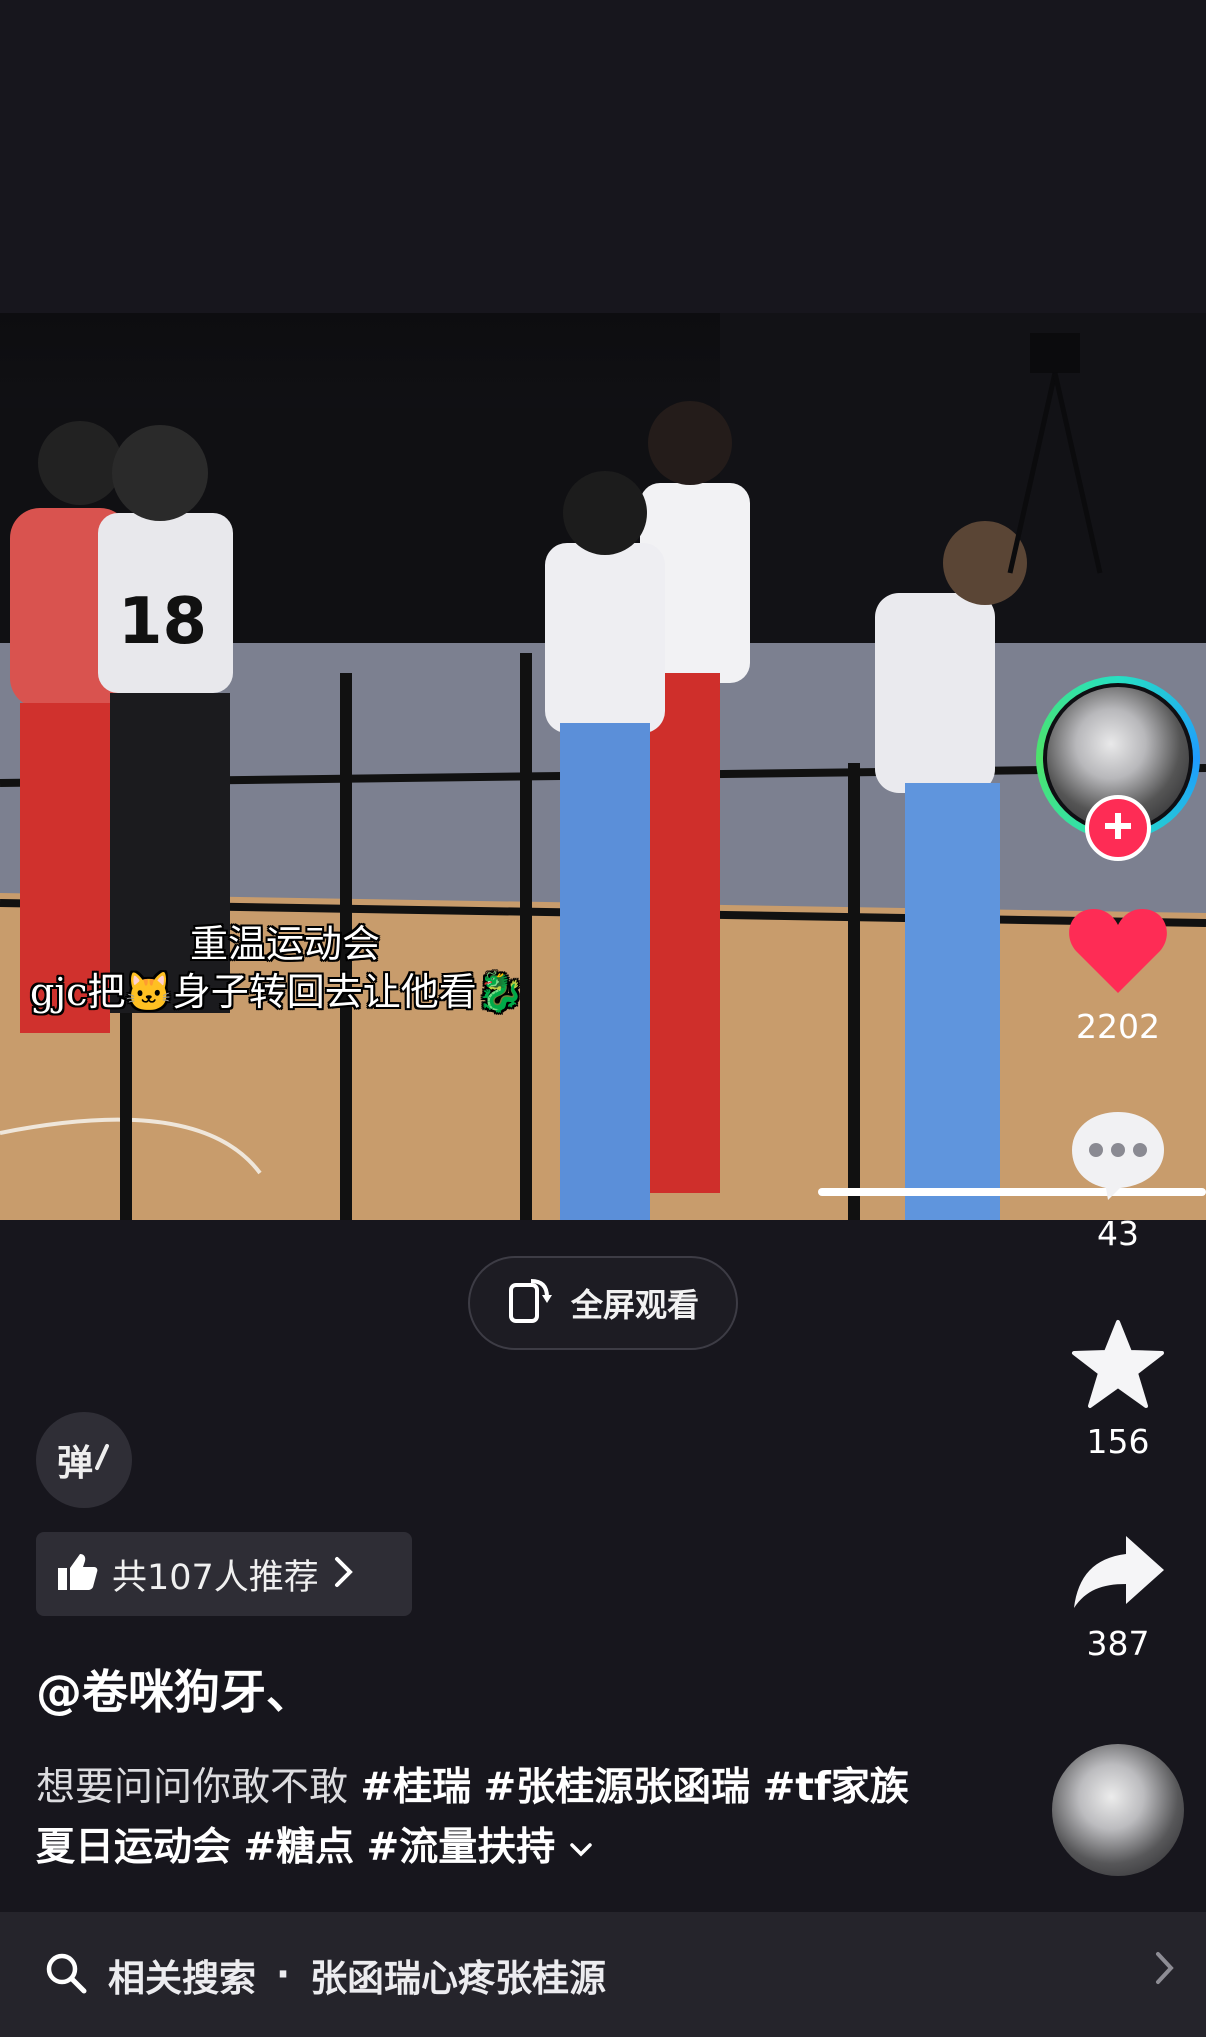  Describe the element at coordinates (581, 1847) in the screenshot. I see `expand-chevron-icon` at that location.